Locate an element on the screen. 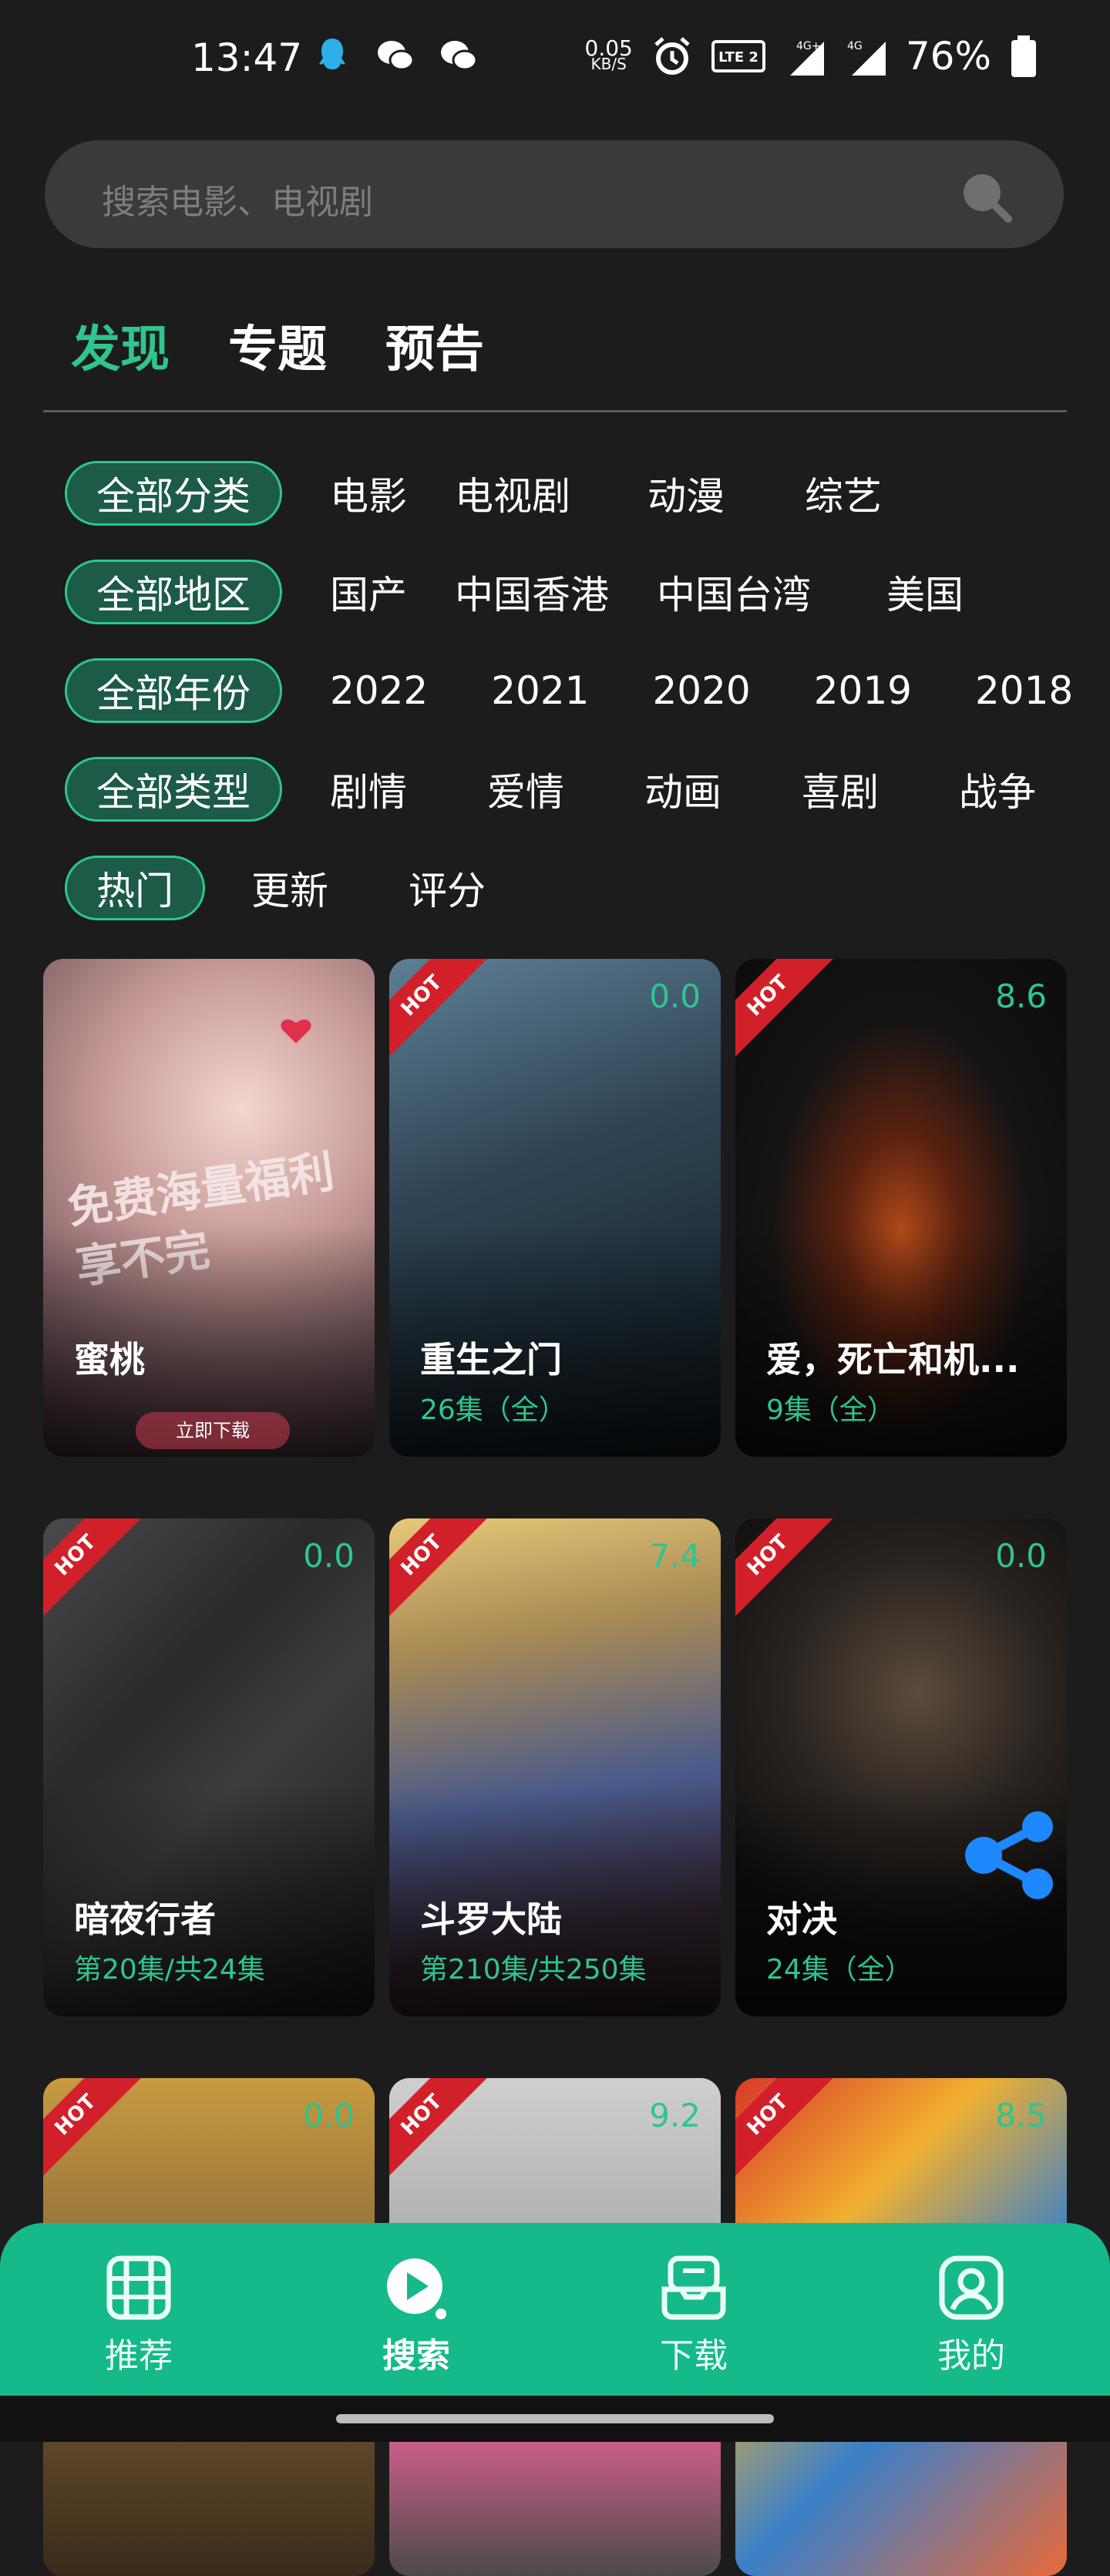  filter-option: 喜剧 is located at coordinates (840, 789).